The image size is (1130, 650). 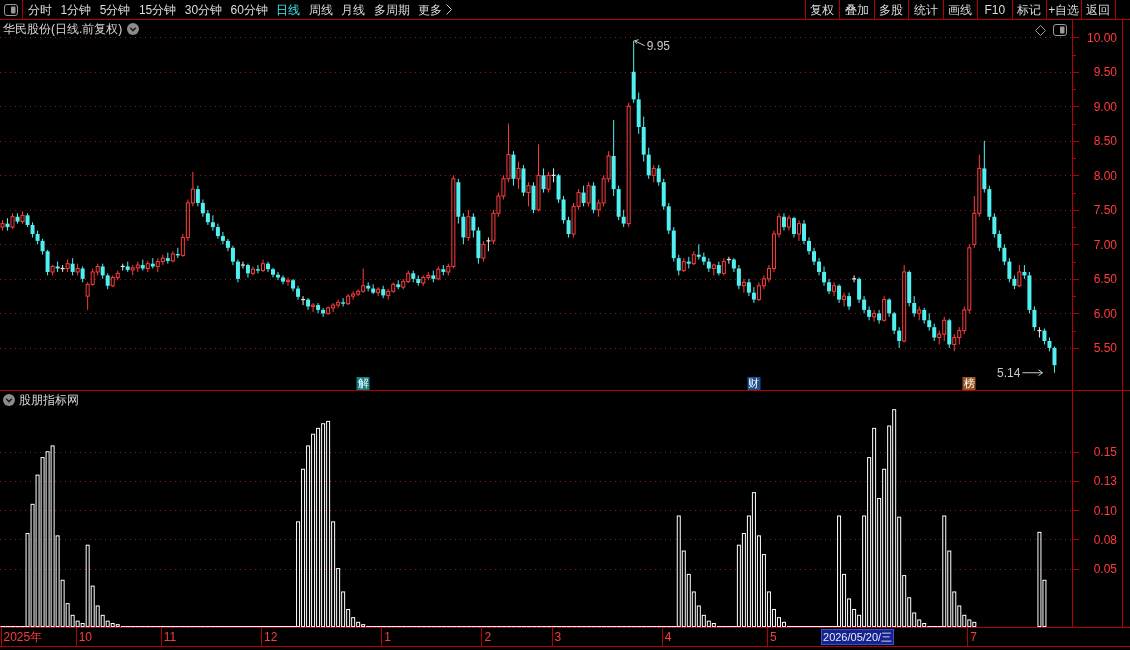 What do you see at coordinates (1105, 539) in the screenshot?
I see `axis-tick-label: 0.08` at bounding box center [1105, 539].